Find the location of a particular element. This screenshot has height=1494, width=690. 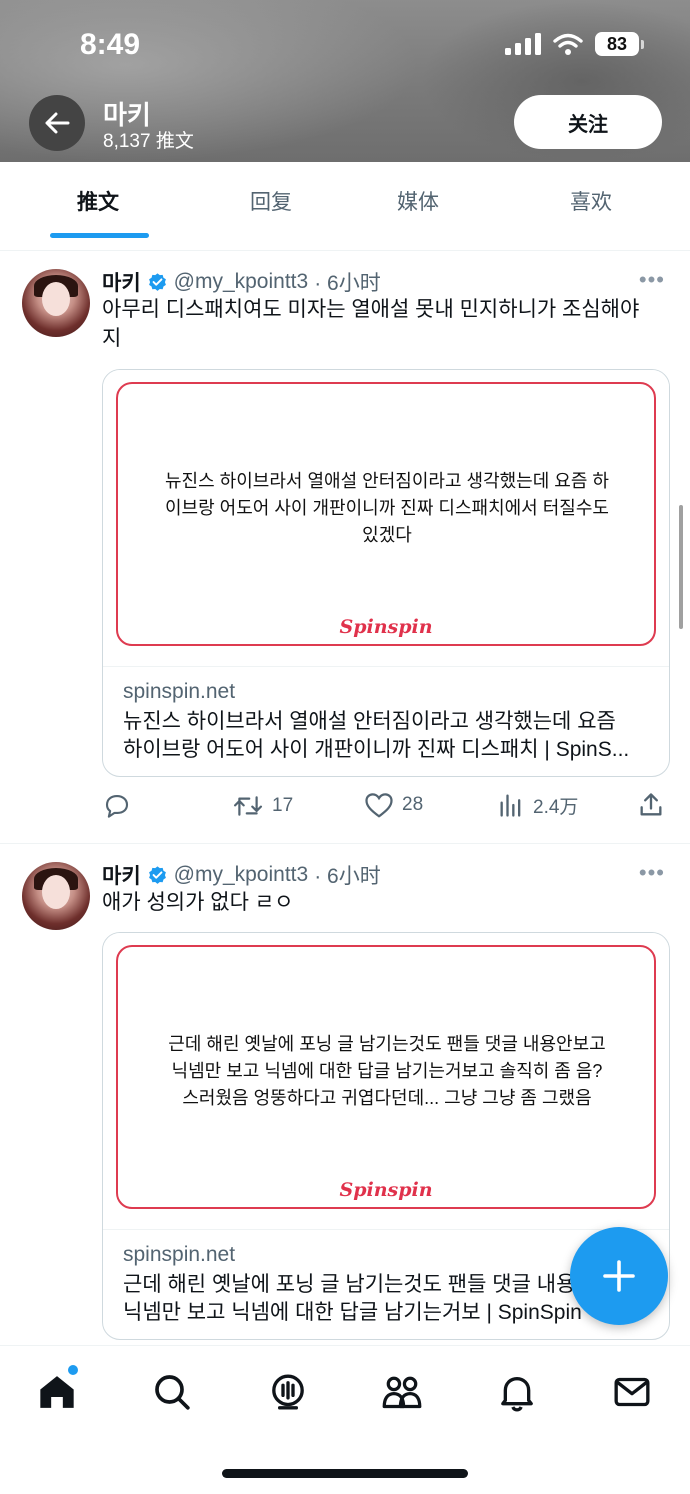

tab-posts: 推文 is located at coordinates (98, 201).